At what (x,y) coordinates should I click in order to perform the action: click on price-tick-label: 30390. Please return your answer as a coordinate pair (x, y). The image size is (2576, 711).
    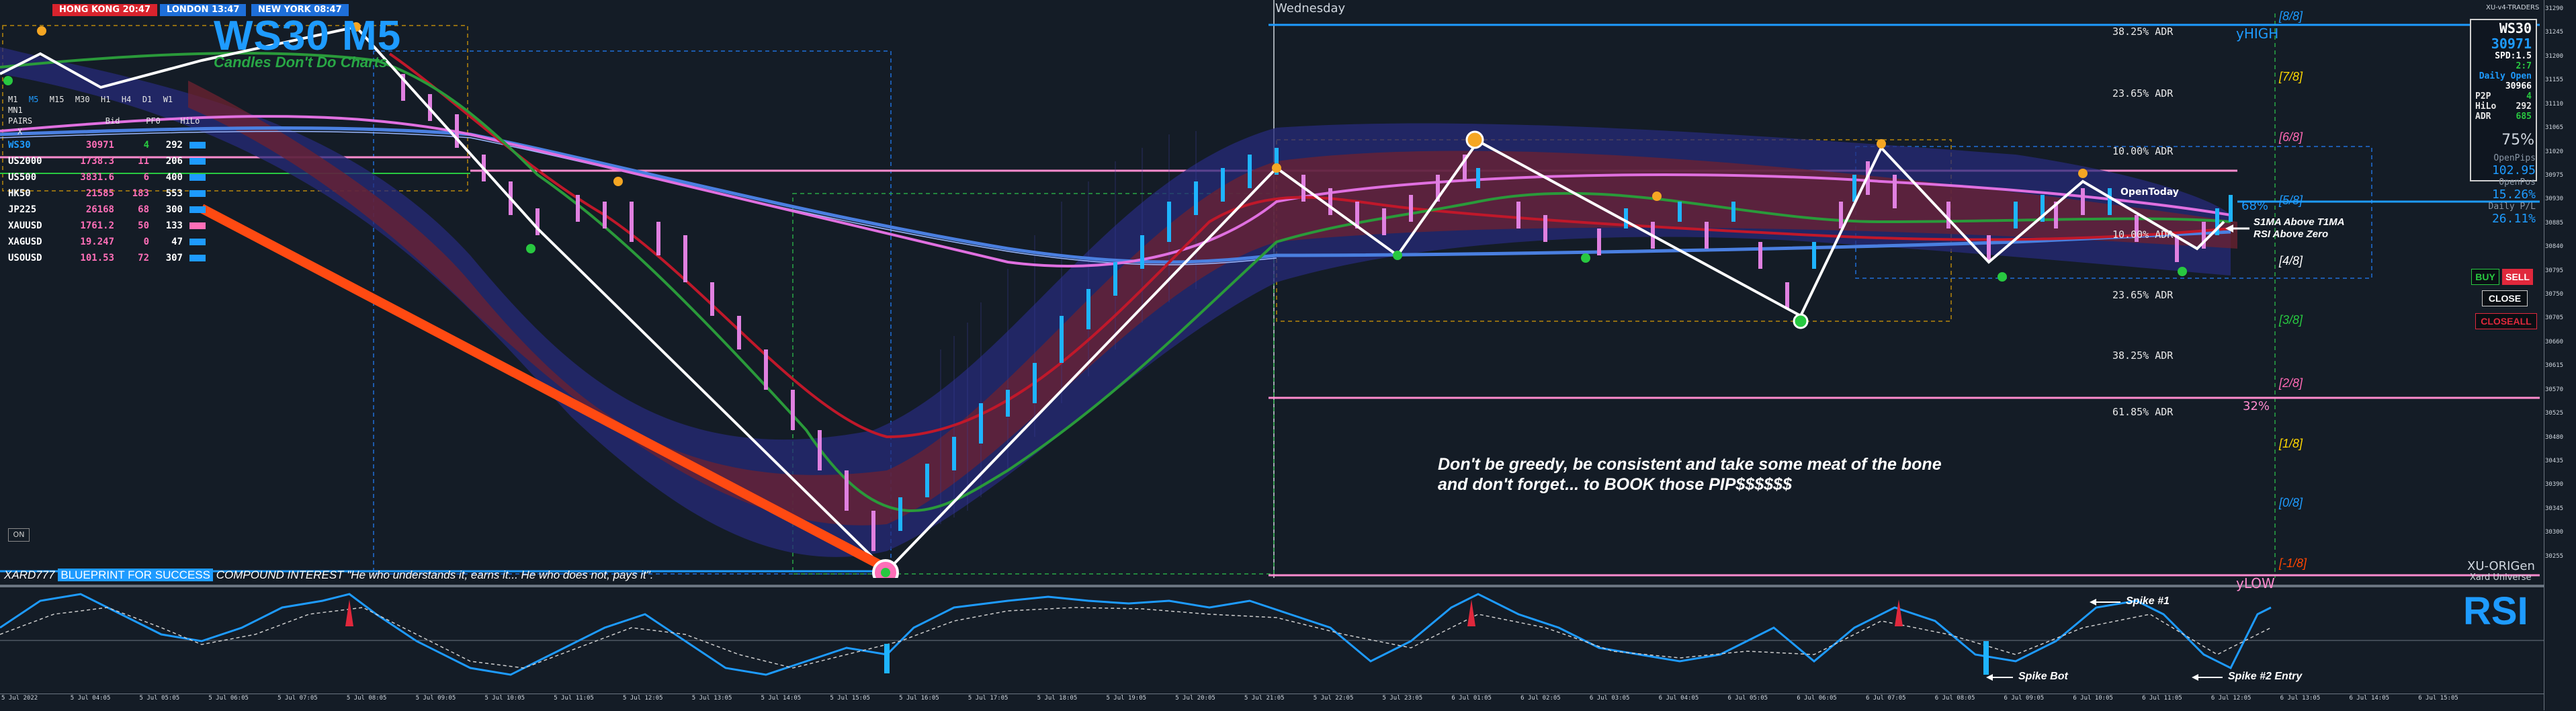
    Looking at the image, I should click on (2554, 485).